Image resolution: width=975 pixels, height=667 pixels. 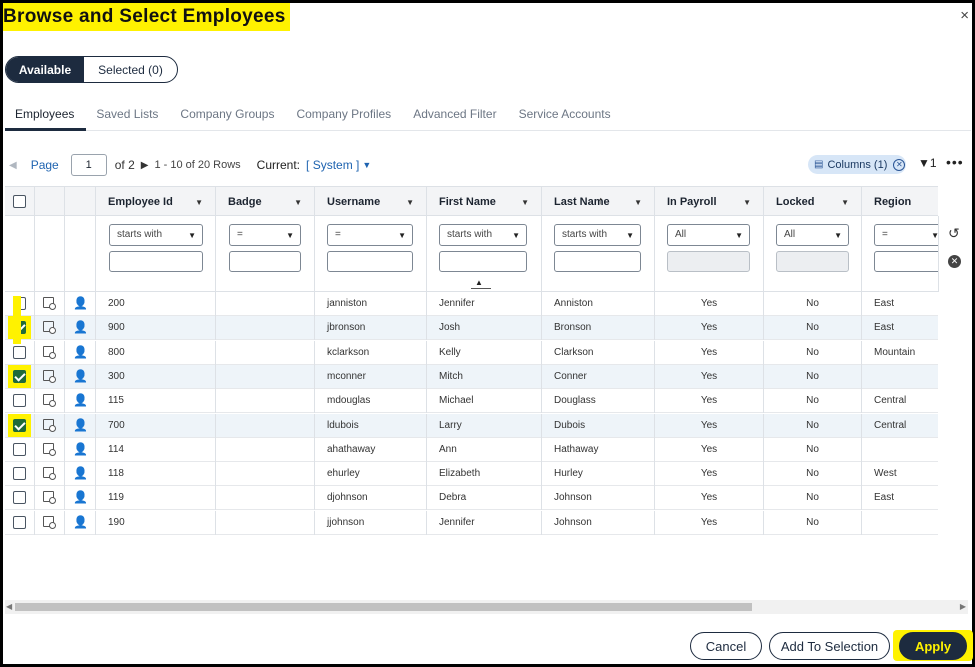 What do you see at coordinates (471, 474) in the screenshot?
I see `table-row: 👤 118 ehurley Elizabeth Hurley Yes No West` at bounding box center [471, 474].